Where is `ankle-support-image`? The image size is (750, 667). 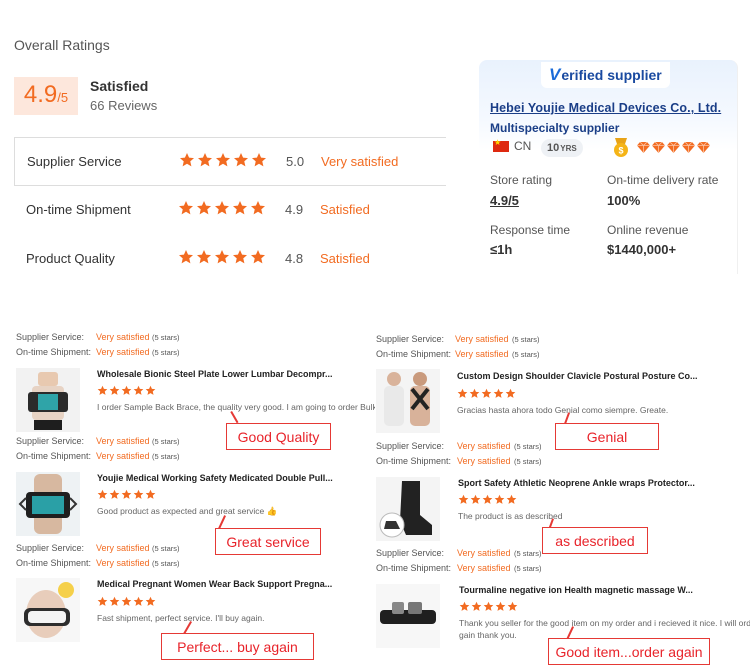
ankle-support-image is located at coordinates (408, 509).